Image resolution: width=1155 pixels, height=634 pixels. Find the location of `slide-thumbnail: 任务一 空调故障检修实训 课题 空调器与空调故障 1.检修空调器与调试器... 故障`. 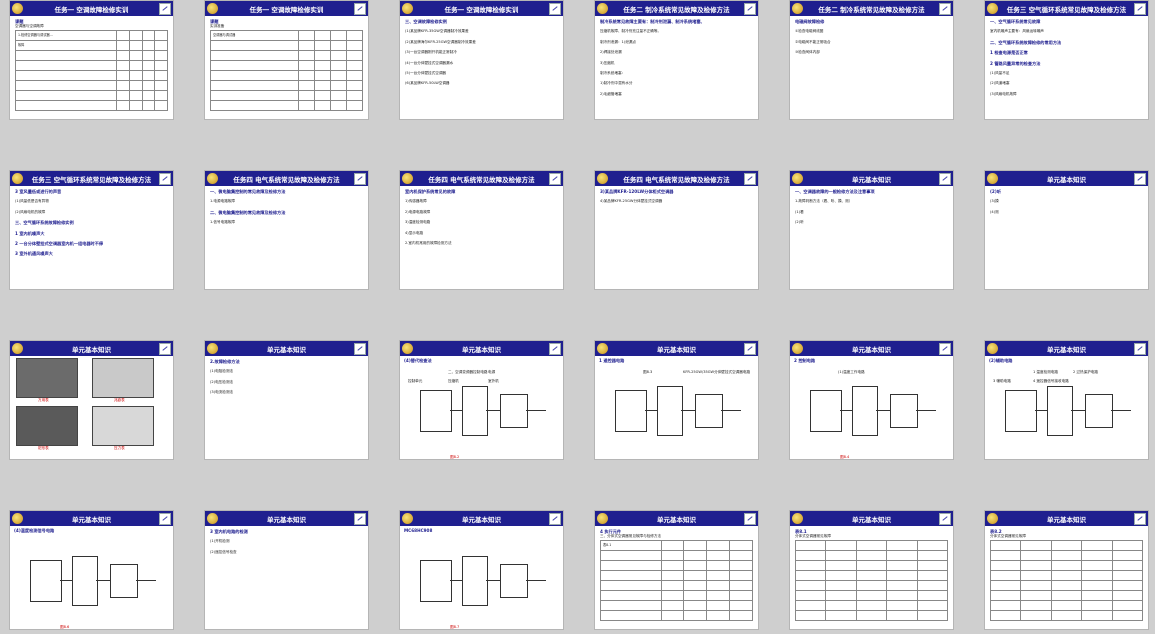

slide-thumbnail: 任务一 空调故障检修实训 课题 空调器与空调故障 1.检修空调器与调试器... 故障 is located at coordinates (91, 60).